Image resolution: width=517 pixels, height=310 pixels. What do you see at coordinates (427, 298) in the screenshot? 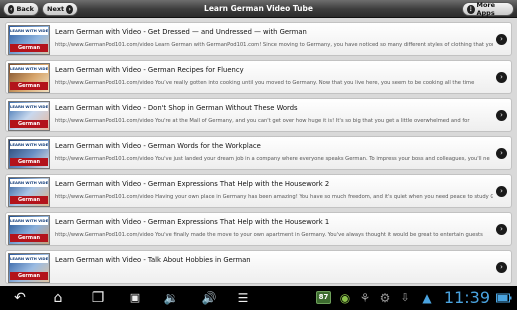
I see `wifi-icon: ▲` at bounding box center [427, 298].